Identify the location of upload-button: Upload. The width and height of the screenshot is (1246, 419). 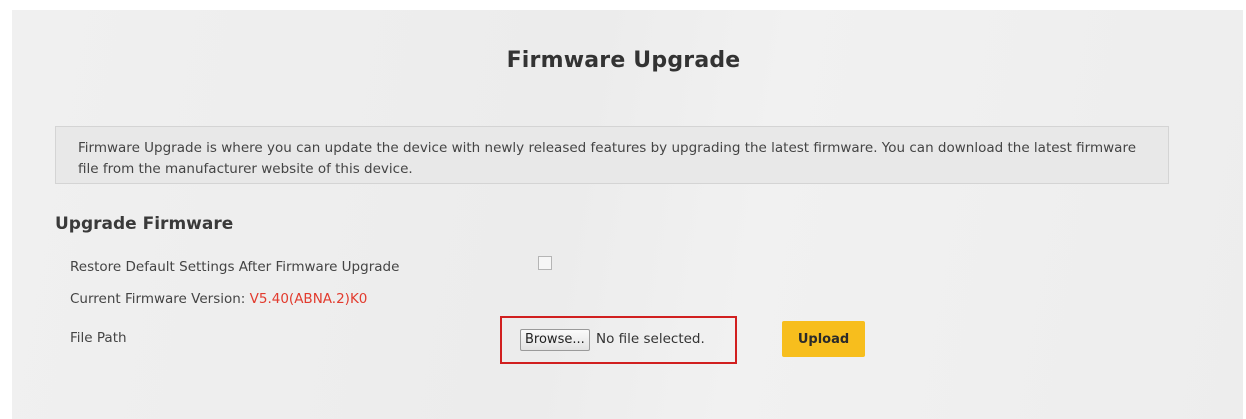
(823, 339).